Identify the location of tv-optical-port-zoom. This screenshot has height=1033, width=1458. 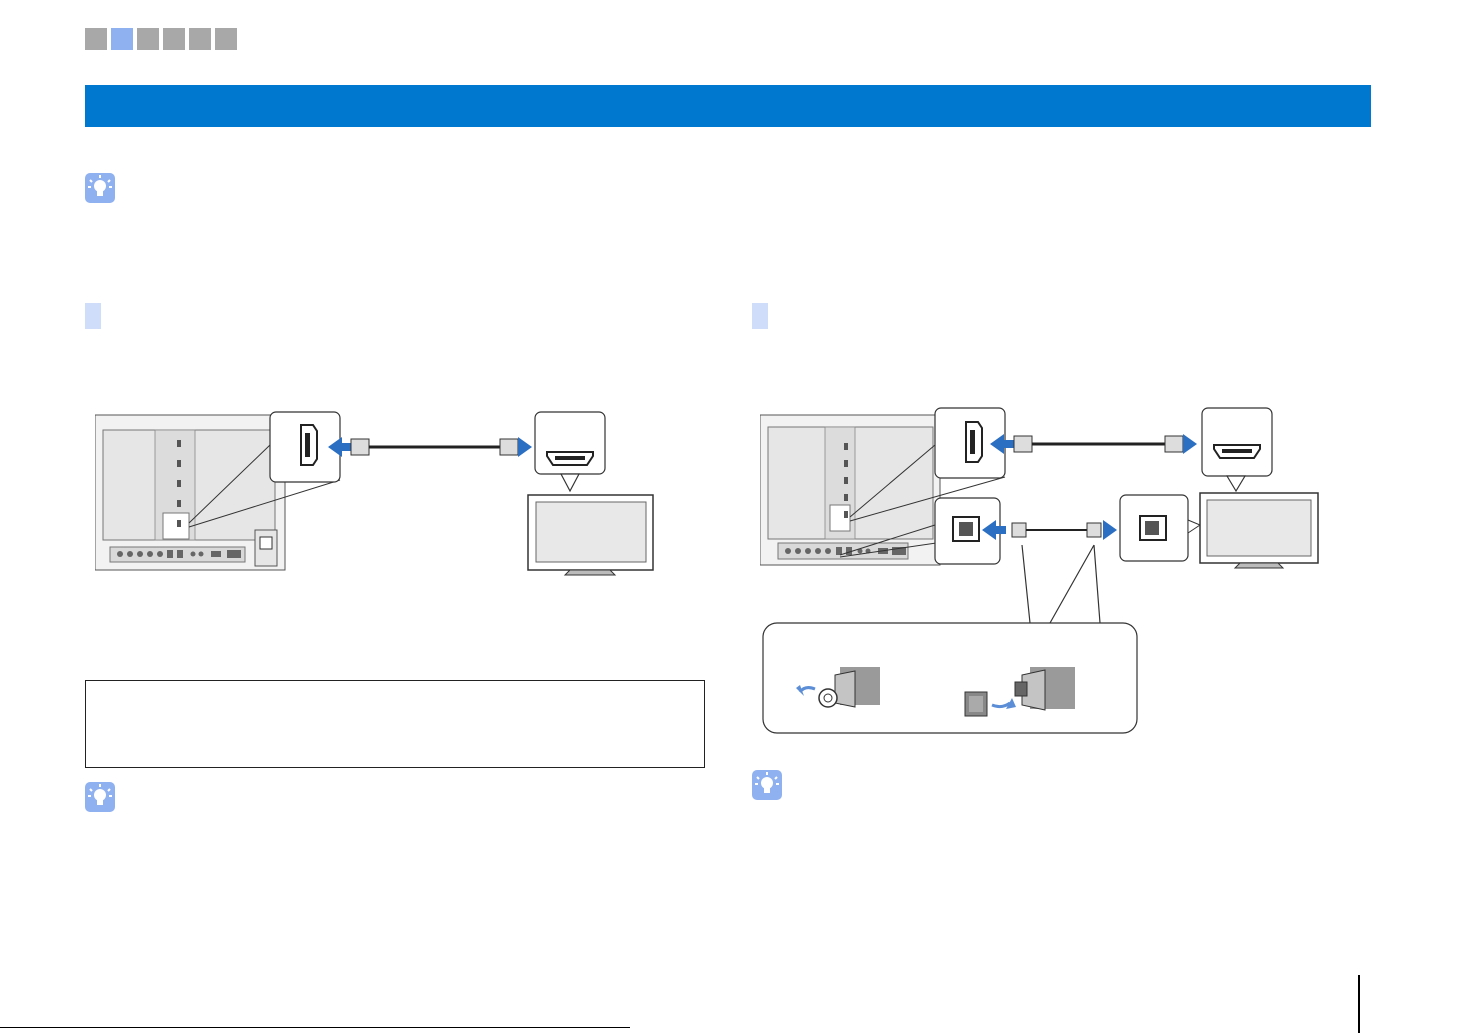
(1160, 528).